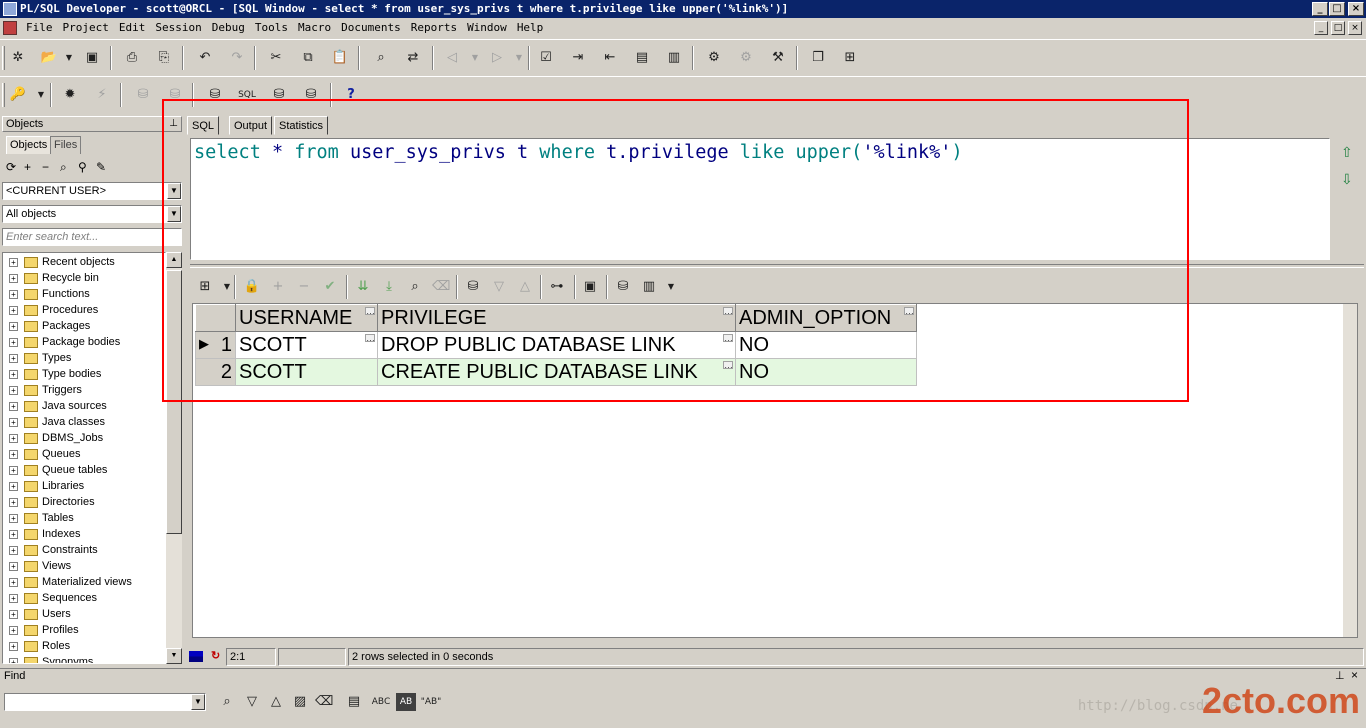 The image size is (1366, 728). What do you see at coordinates (1320, 9) in the screenshot?
I see `minimize-button: _` at bounding box center [1320, 9].